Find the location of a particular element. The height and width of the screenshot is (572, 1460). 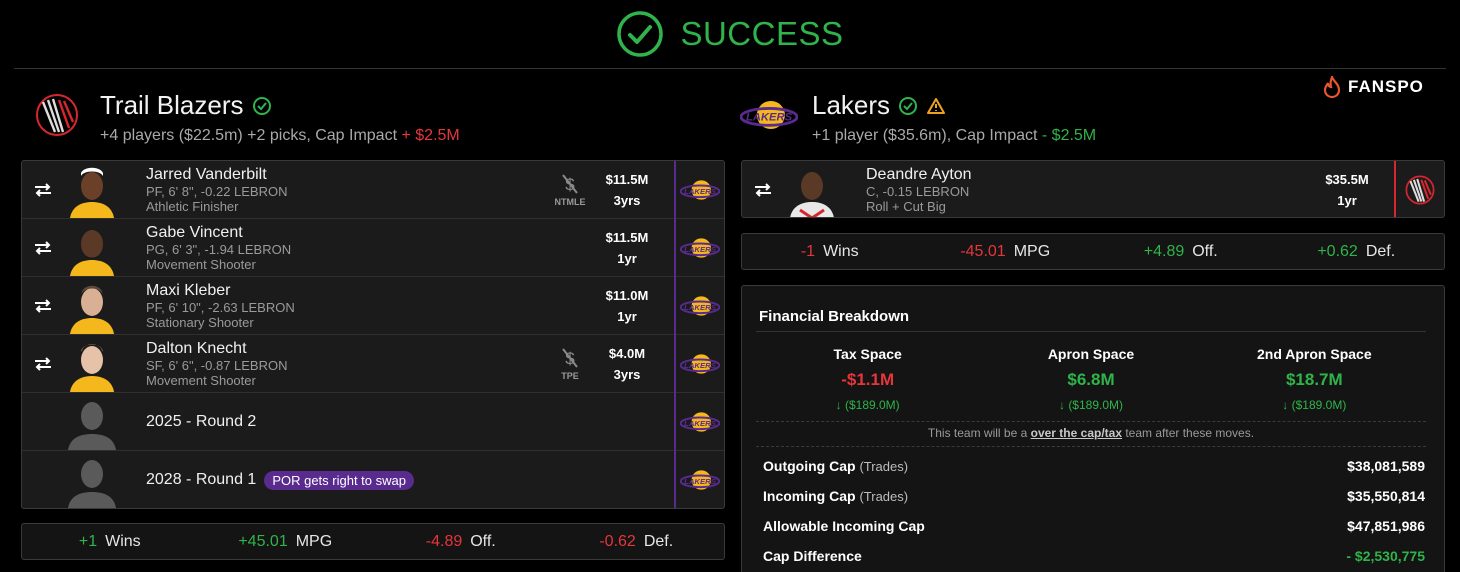

team-summary: +1 player ($35.6m), Cap Impact - $2.5M is located at coordinates (954, 135).